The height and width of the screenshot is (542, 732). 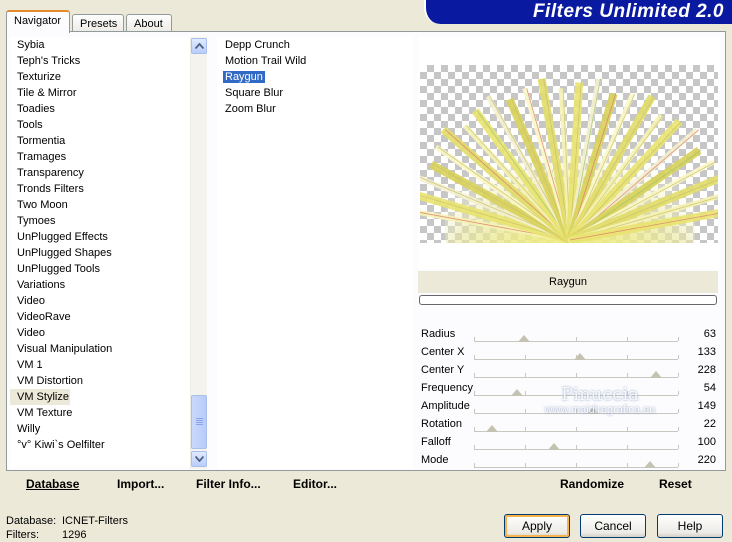 What do you see at coordinates (254, 93) in the screenshot?
I see `filter-item-label: Square Blur` at bounding box center [254, 93].